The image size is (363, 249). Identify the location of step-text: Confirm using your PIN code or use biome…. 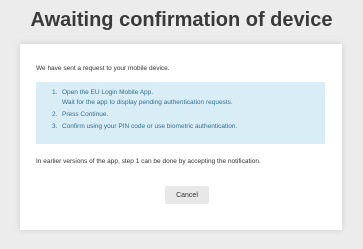
(150, 126).